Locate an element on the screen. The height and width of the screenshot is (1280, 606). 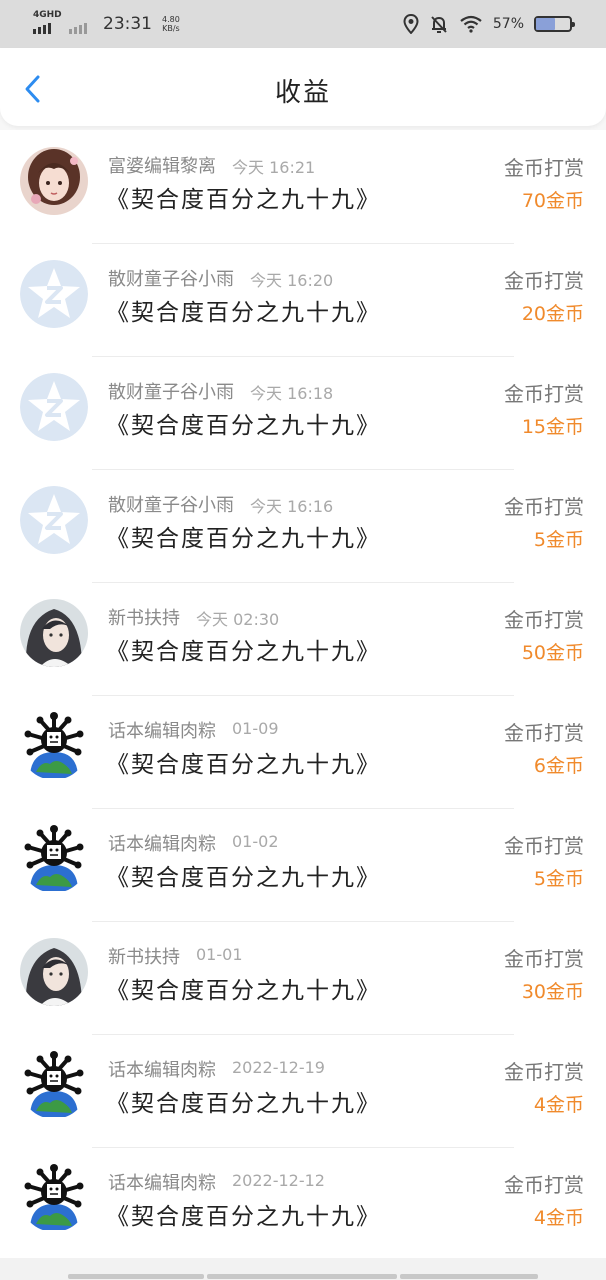
signal-icon: 4GHD is located at coordinates (47, 23).